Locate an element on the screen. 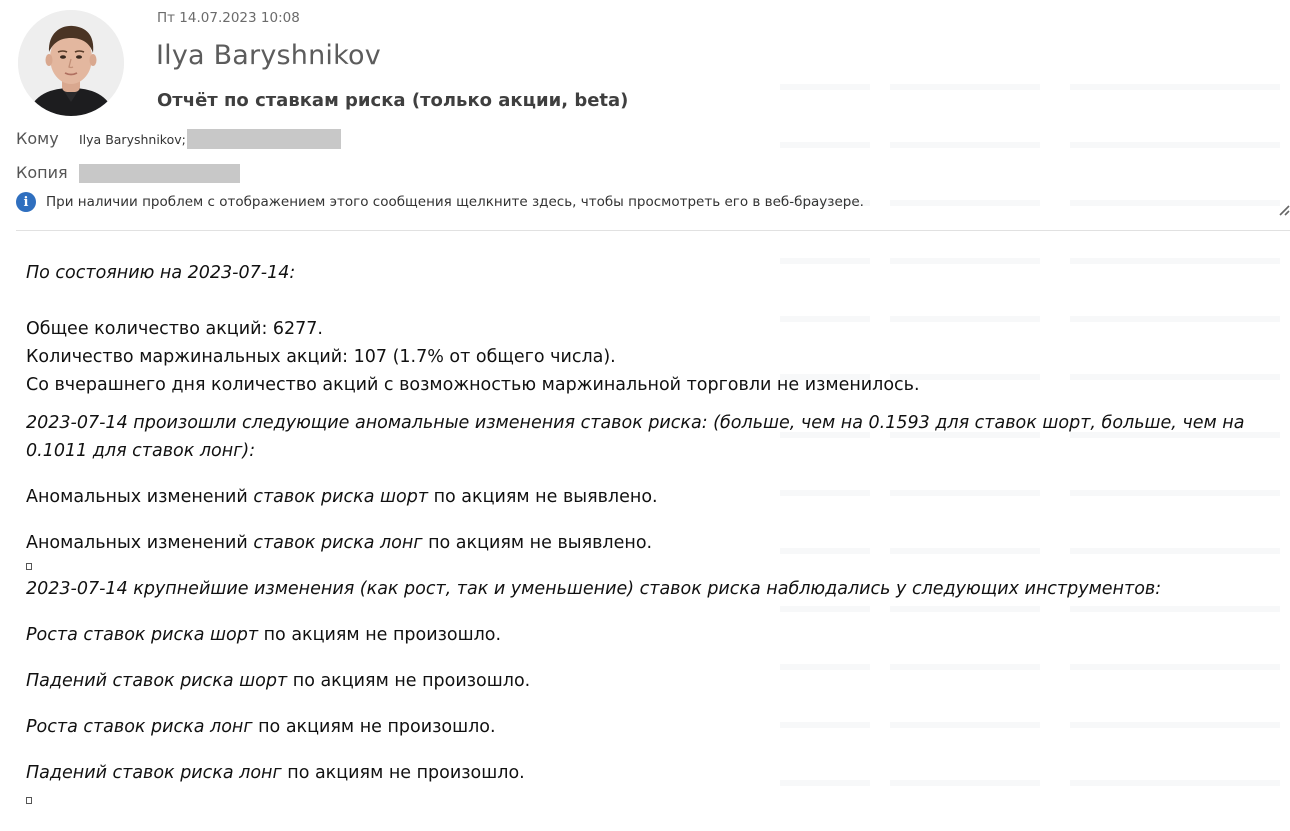 The height and width of the screenshot is (831, 1290). sender-name: Ilya Baryshnikov is located at coordinates (268, 55).